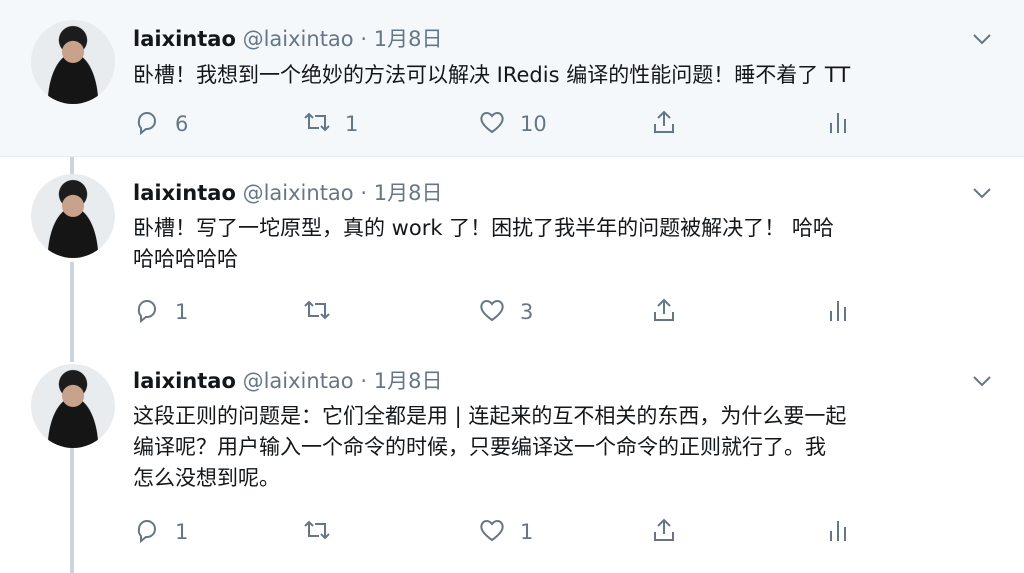 The image size is (1024, 573). I want to click on tweet-text-line: 卧槽！写了一坨原型，真的 work 了！困扰了我半年的问题被解决了！ 哈哈, so click(483, 228).